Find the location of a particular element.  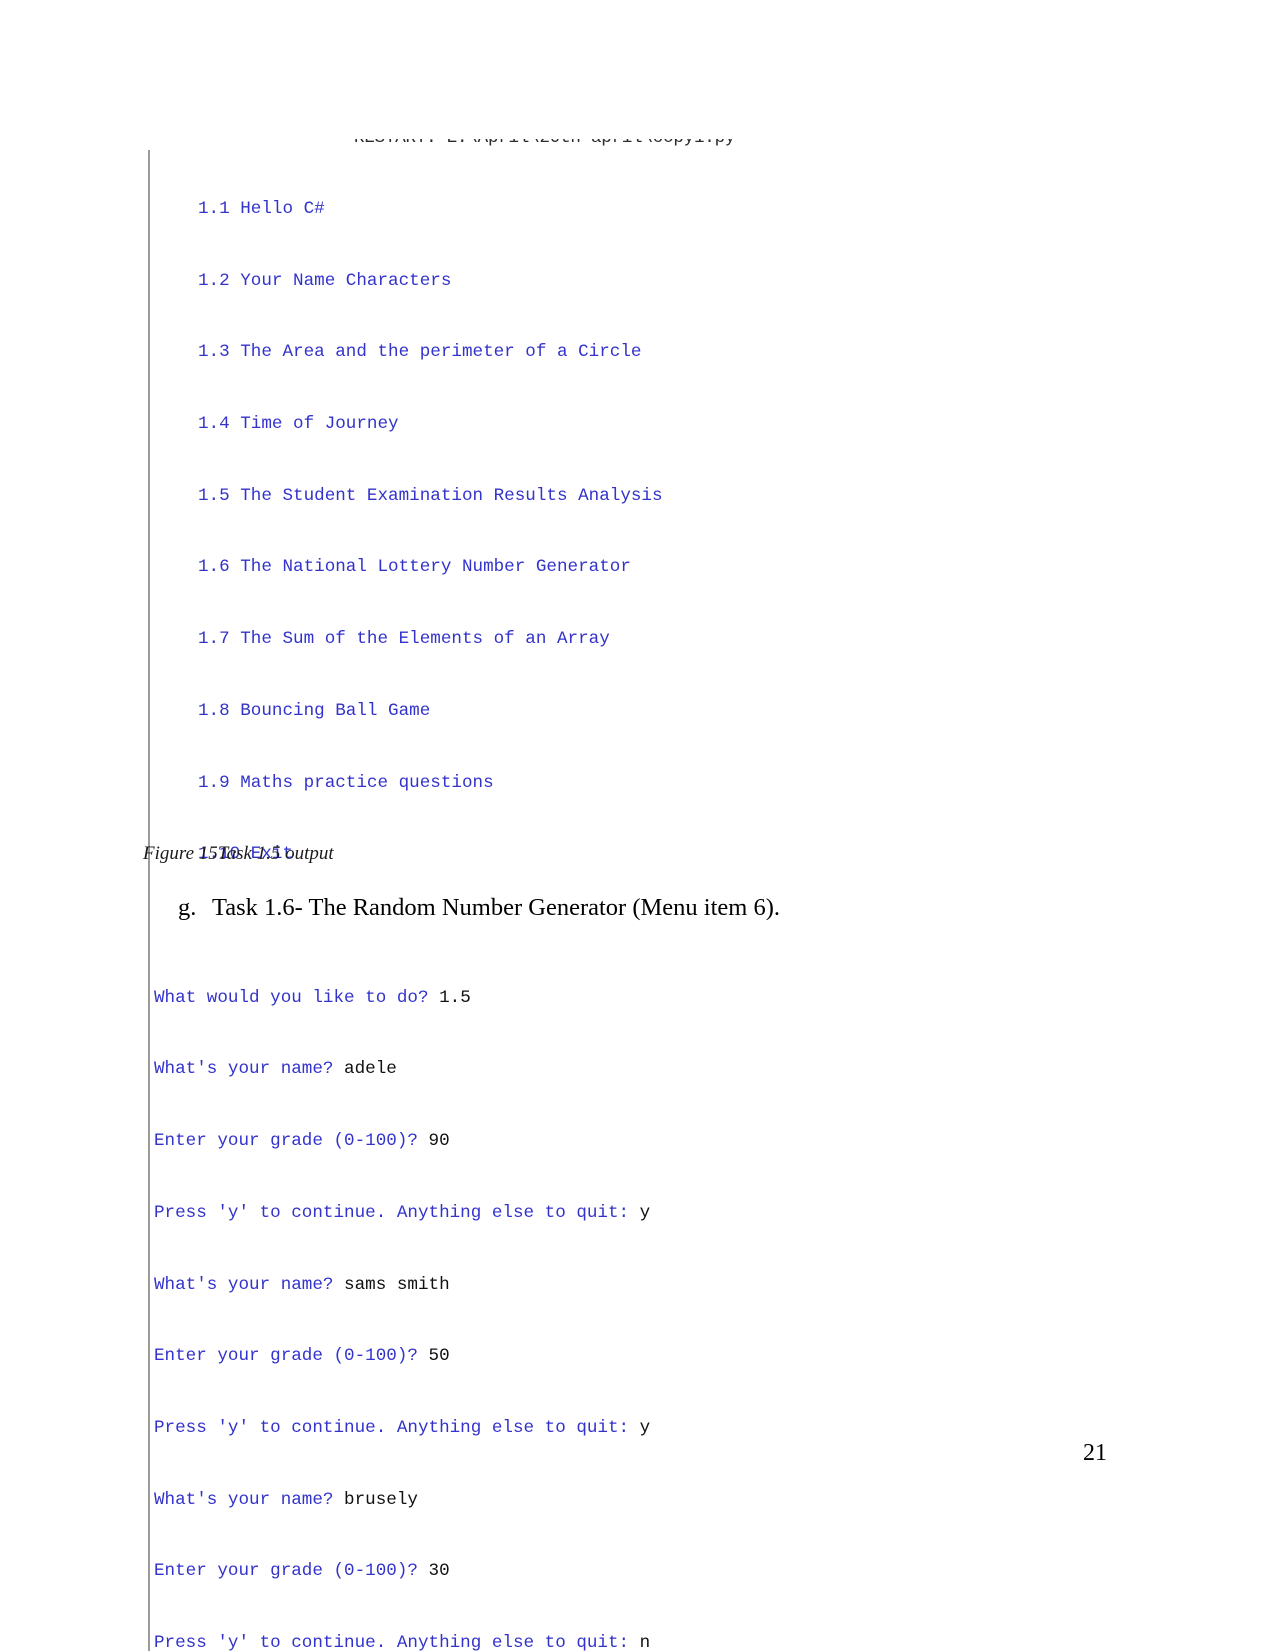

figure-caption: Figure 15Task 1.5 output is located at coordinates (238, 853).